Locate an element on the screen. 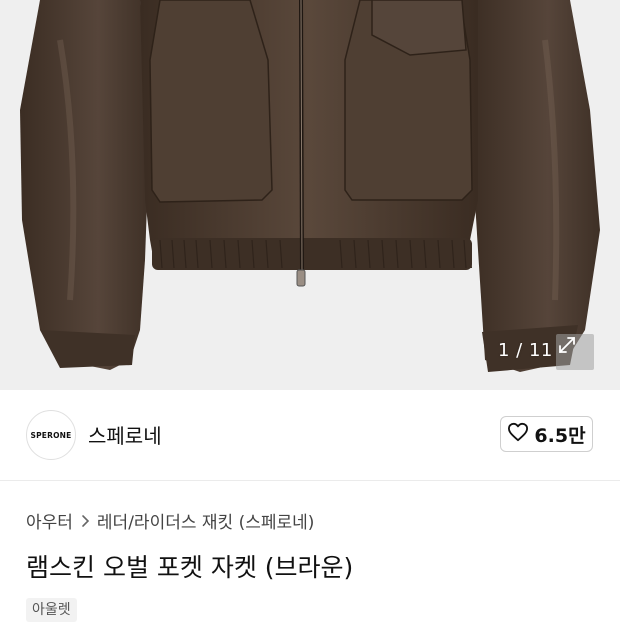  breadcrumb-item-subcategory: 레더/라이더스 재킷 (스페로네) is located at coordinates (205, 520).